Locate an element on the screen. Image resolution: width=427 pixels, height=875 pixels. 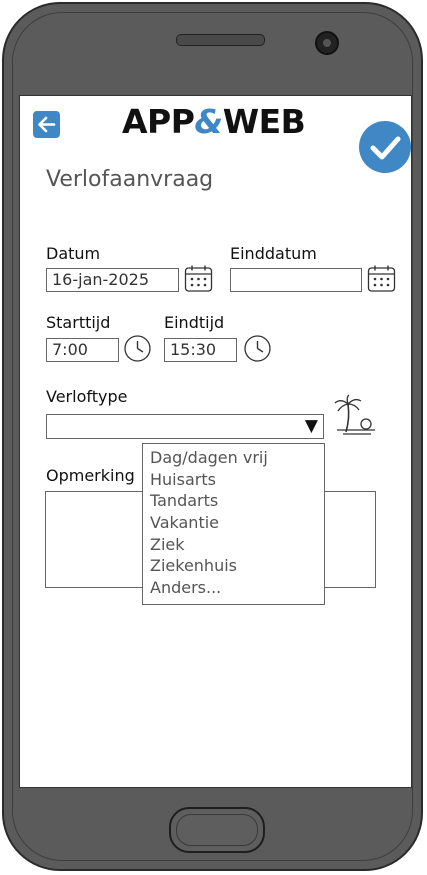
einddatum-field is located at coordinates (296, 280).